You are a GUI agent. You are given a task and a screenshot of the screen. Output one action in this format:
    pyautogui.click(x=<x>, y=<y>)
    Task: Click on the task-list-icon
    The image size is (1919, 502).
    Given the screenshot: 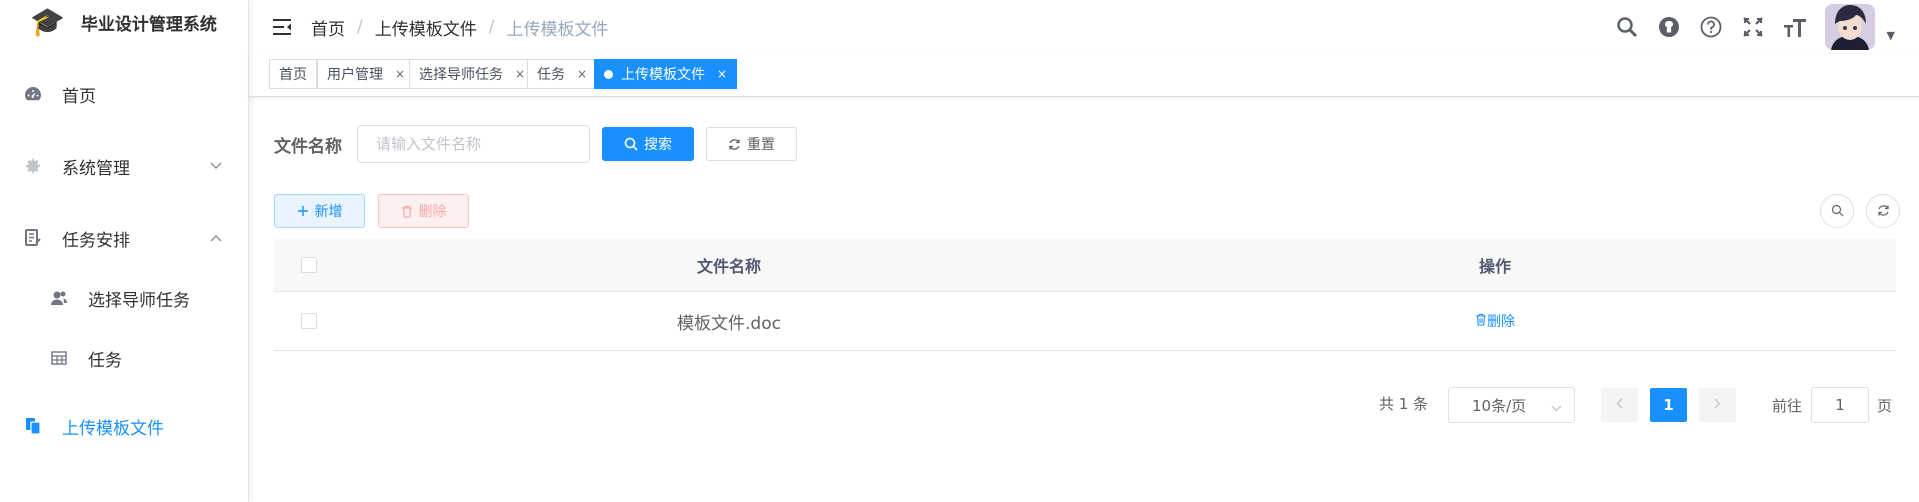 What is the action you would take?
    pyautogui.click(x=33, y=238)
    